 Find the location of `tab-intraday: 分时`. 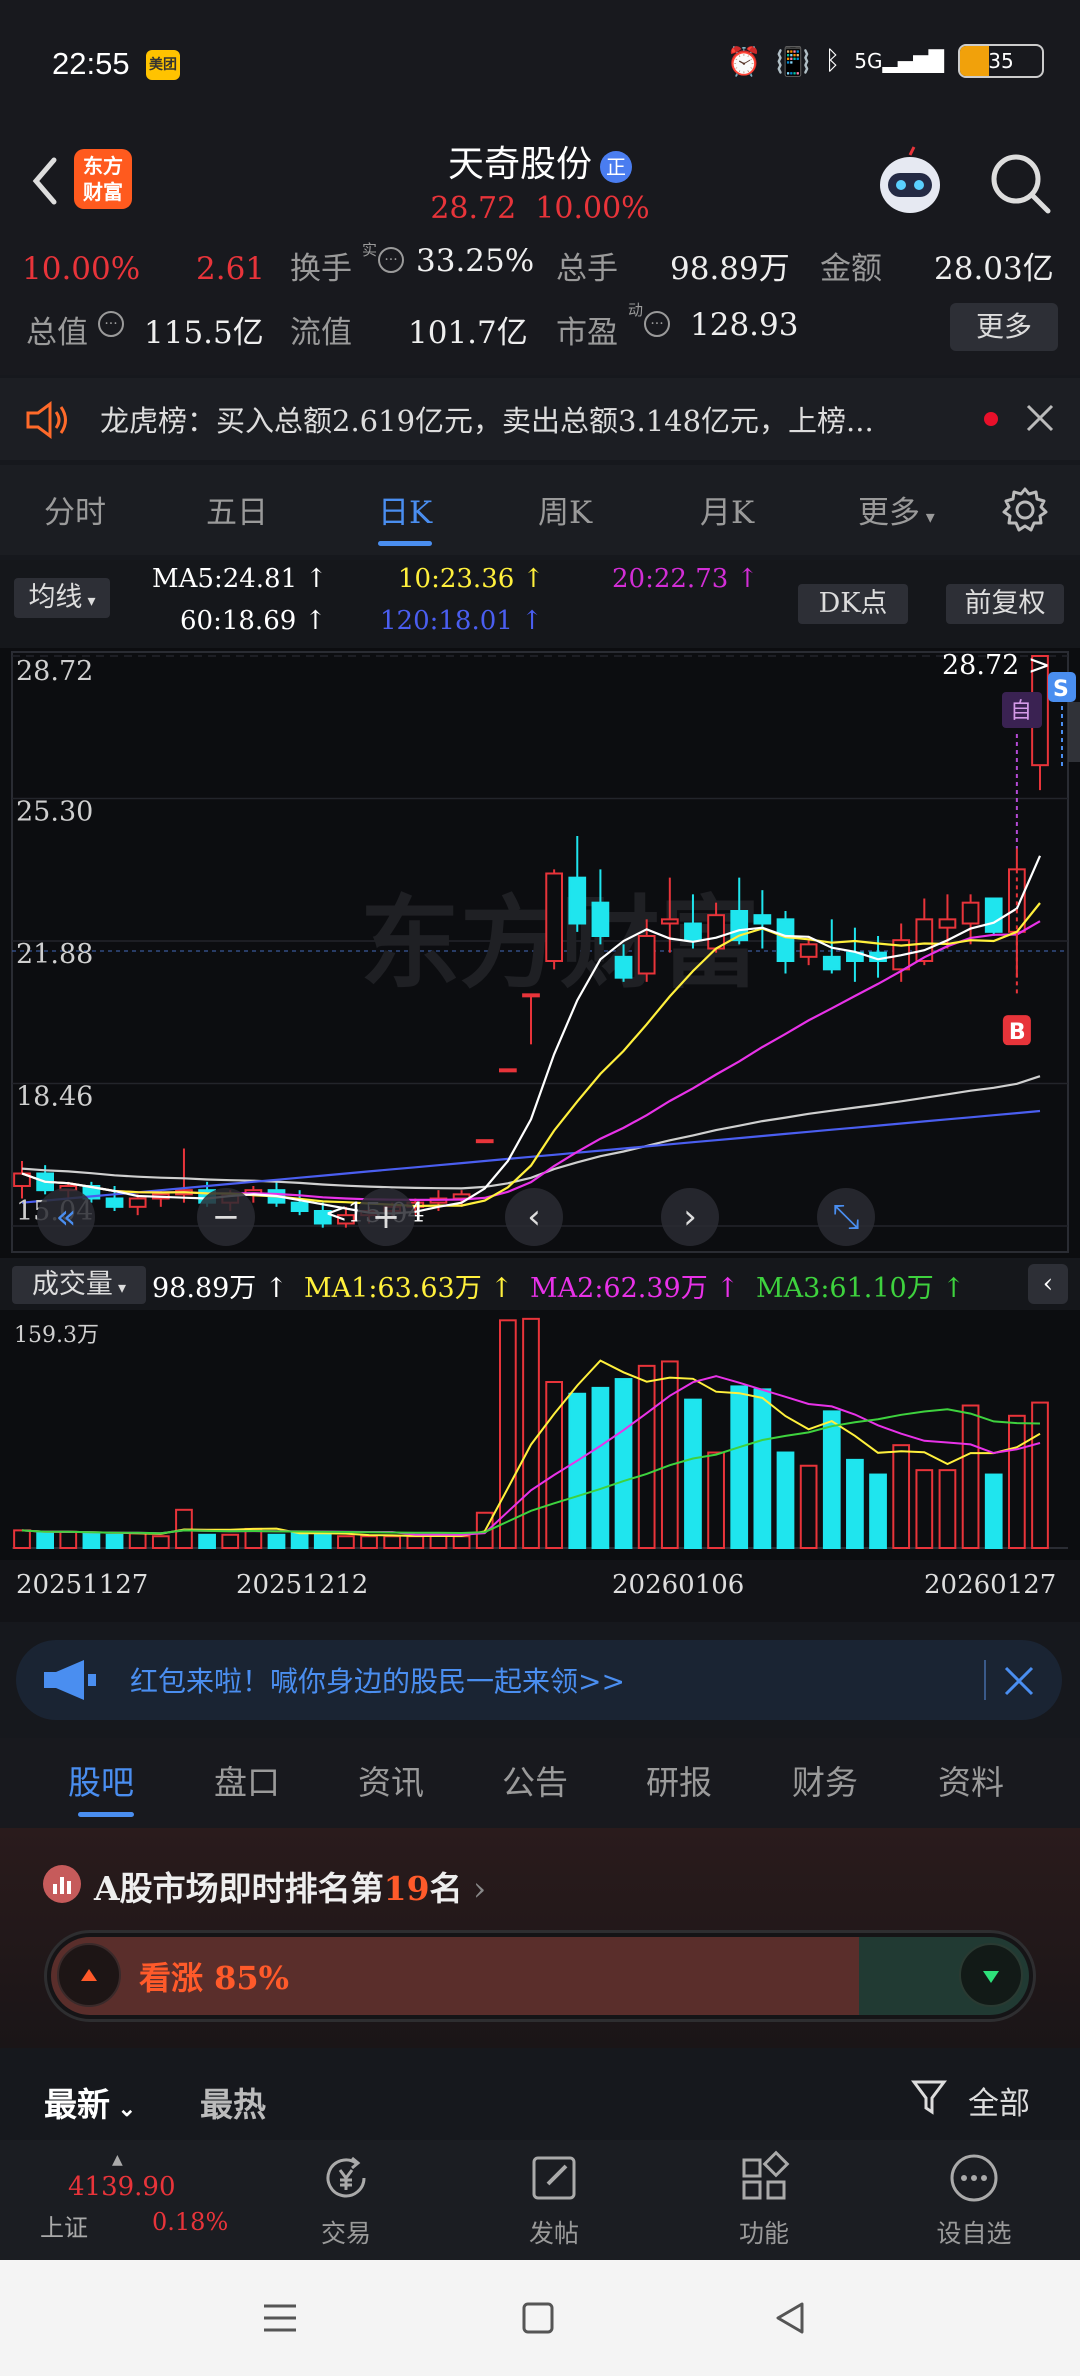

tab-intraday: 分时 is located at coordinates (75, 509).